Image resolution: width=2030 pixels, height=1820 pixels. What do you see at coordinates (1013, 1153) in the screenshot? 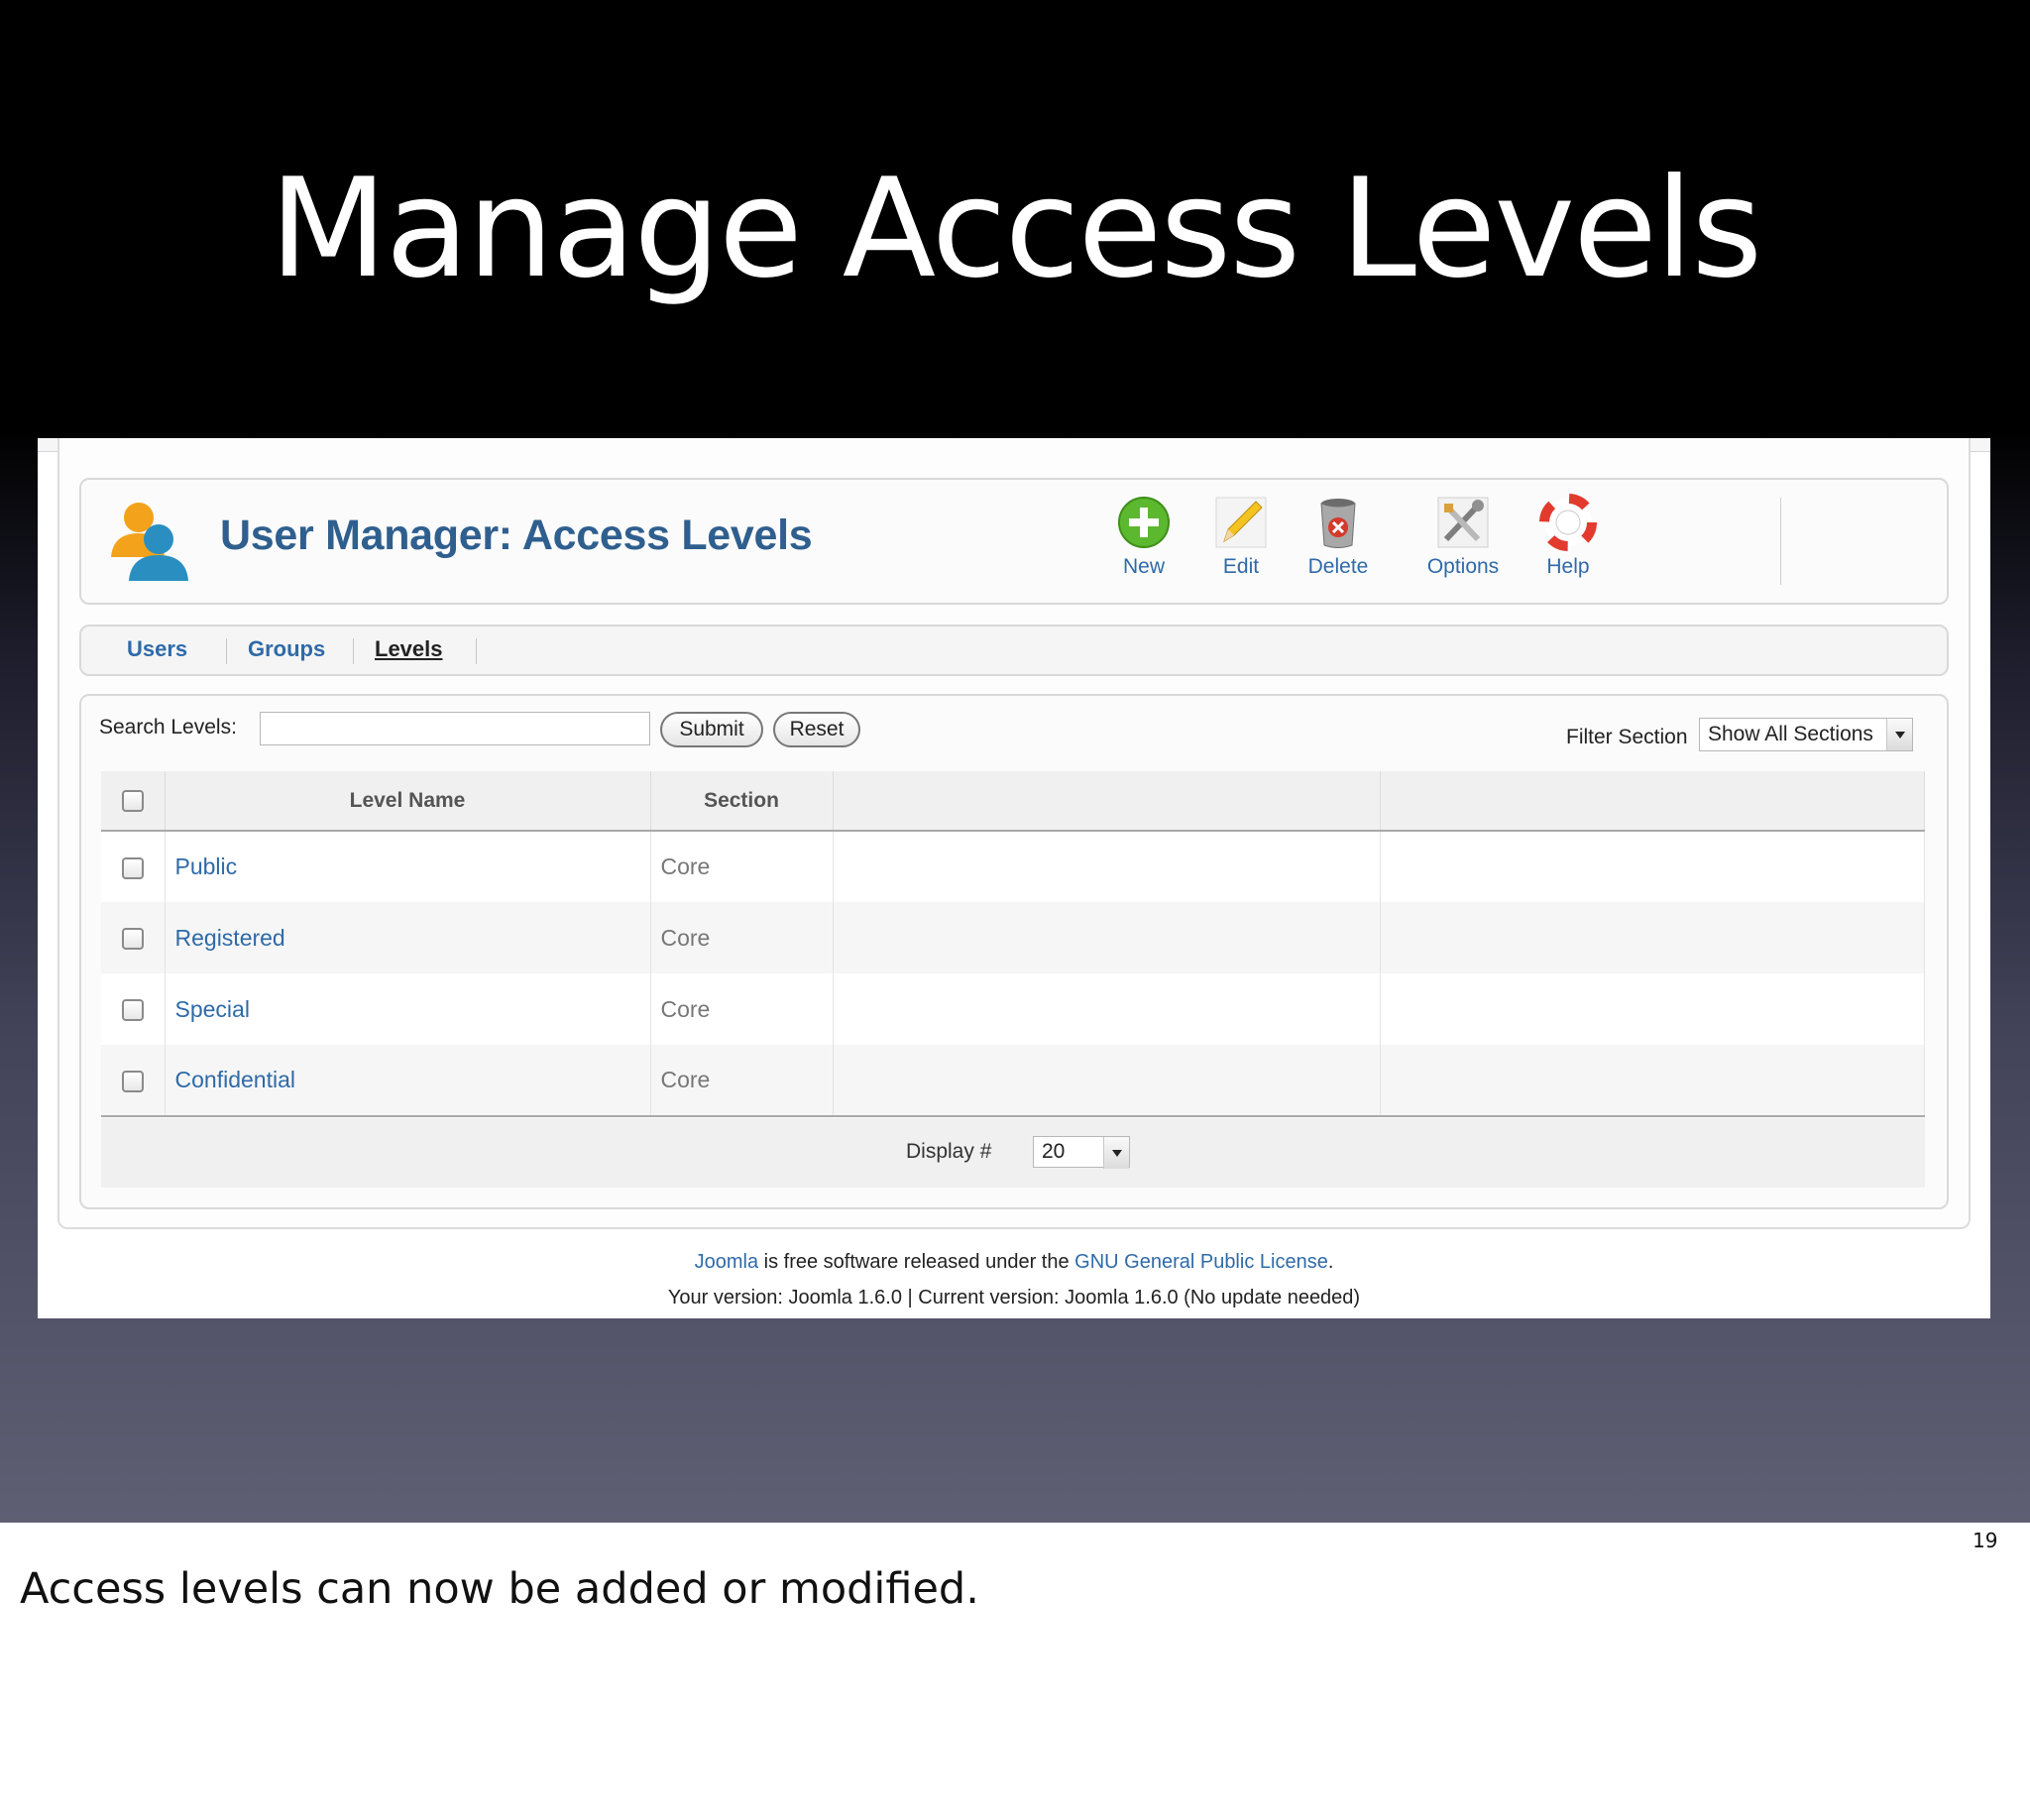
I see `pagination-bar: Display # 20` at bounding box center [1013, 1153].